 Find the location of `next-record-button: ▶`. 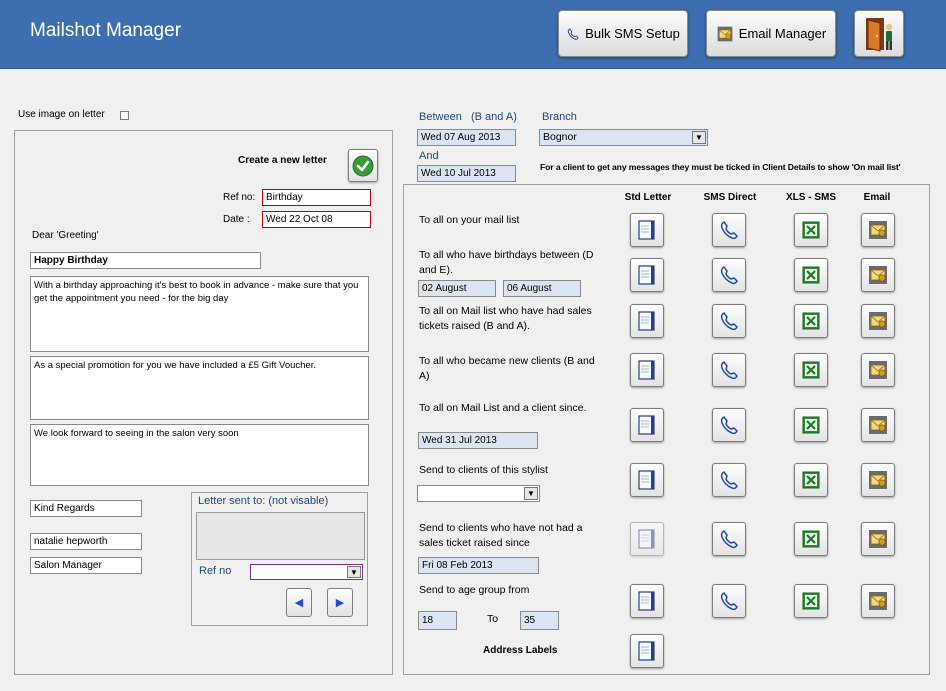

next-record-button: ▶ is located at coordinates (340, 602).